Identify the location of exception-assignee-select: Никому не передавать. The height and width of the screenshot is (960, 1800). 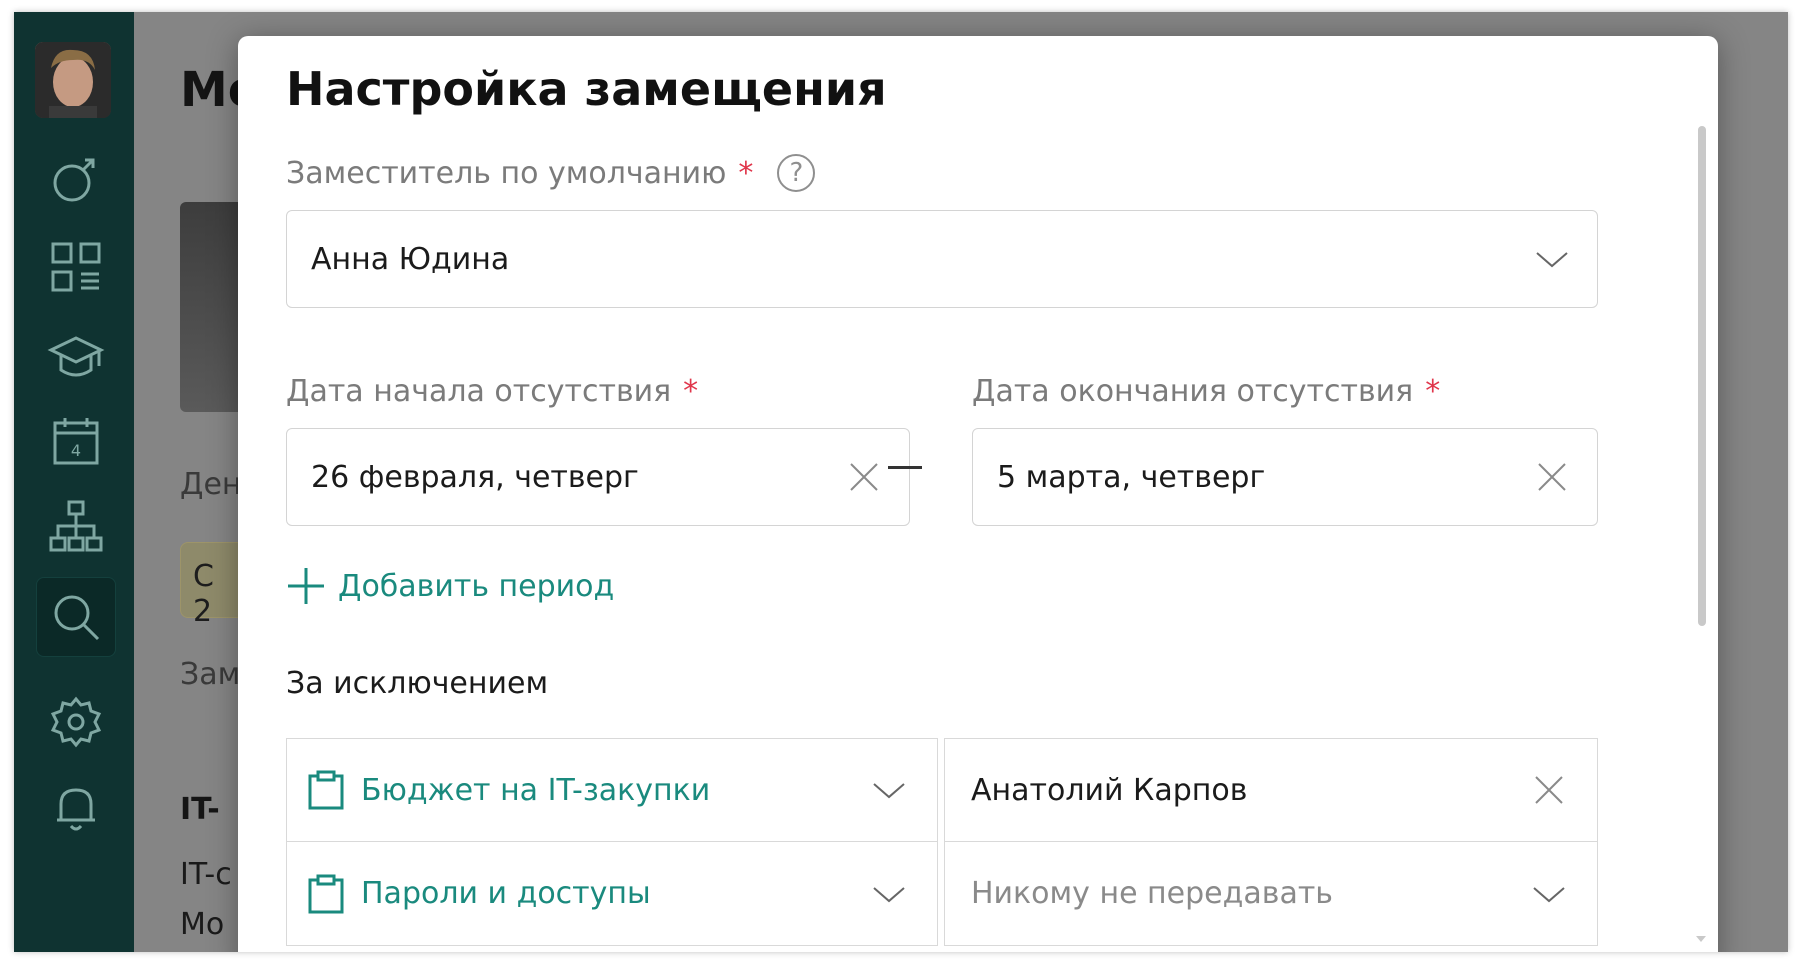
(1271, 894).